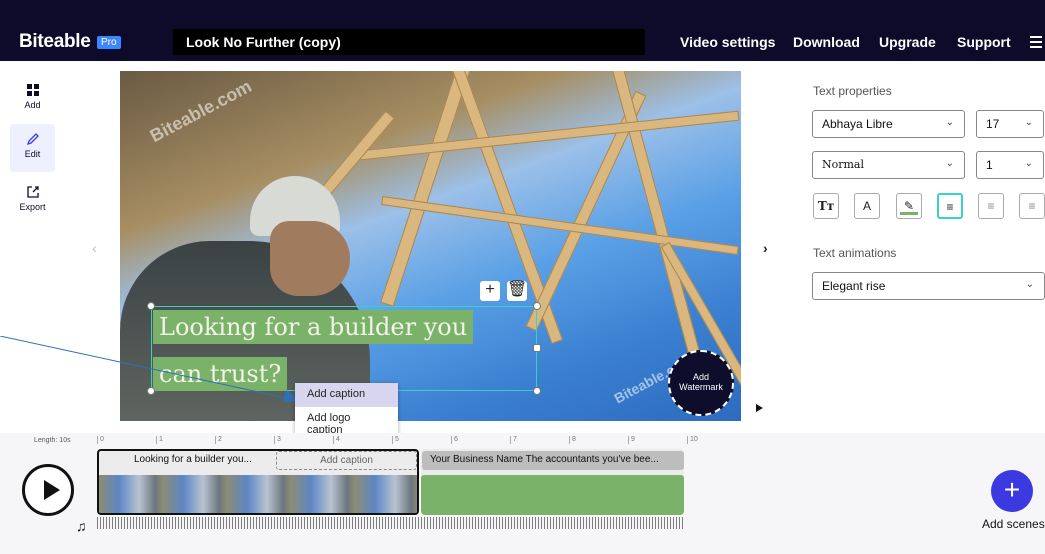  What do you see at coordinates (552, 495) in the screenshot?
I see `scene-2-thumbnail` at bounding box center [552, 495].